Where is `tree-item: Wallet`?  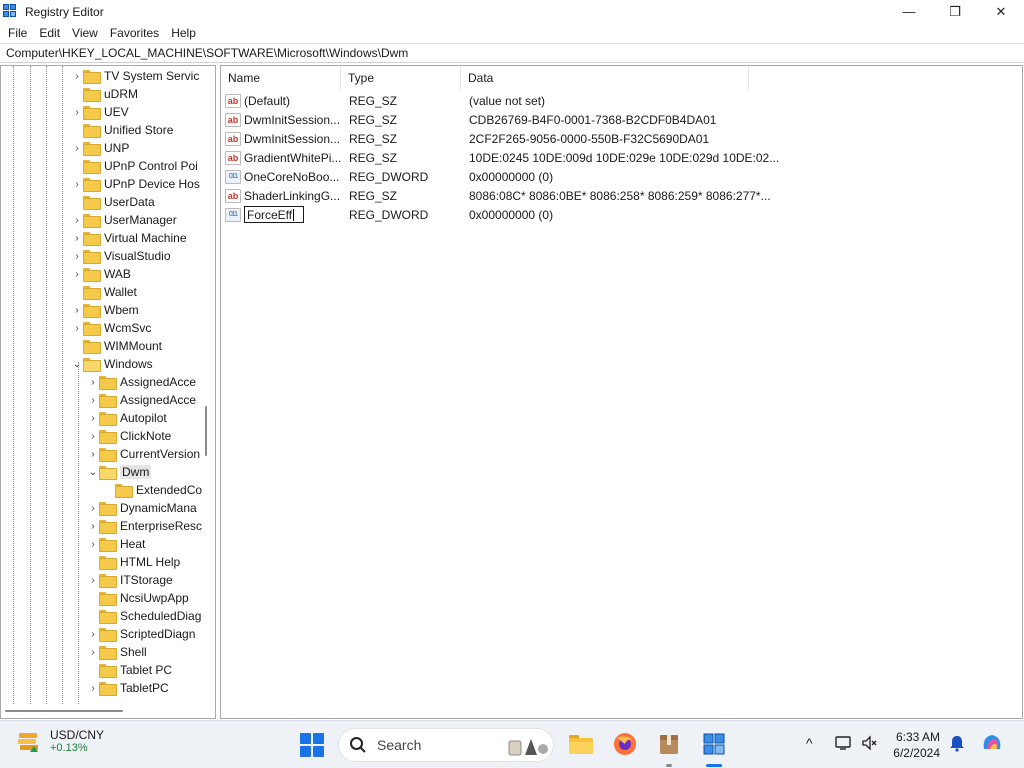
tree-item: Wallet is located at coordinates (104, 292).